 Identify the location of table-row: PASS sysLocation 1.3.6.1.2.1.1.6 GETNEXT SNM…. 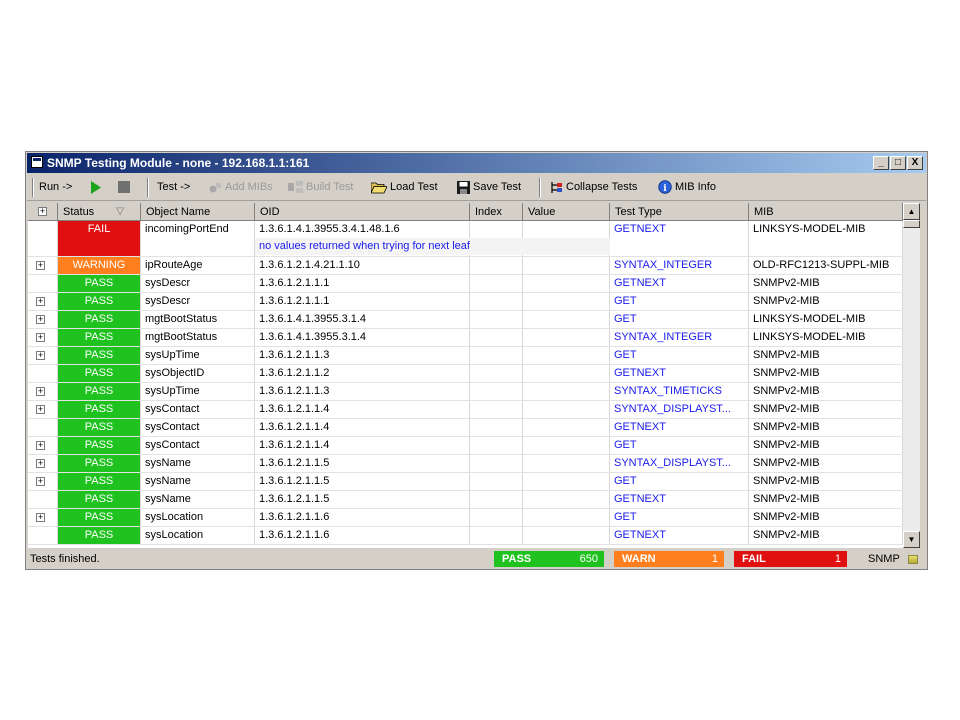
(465, 536).